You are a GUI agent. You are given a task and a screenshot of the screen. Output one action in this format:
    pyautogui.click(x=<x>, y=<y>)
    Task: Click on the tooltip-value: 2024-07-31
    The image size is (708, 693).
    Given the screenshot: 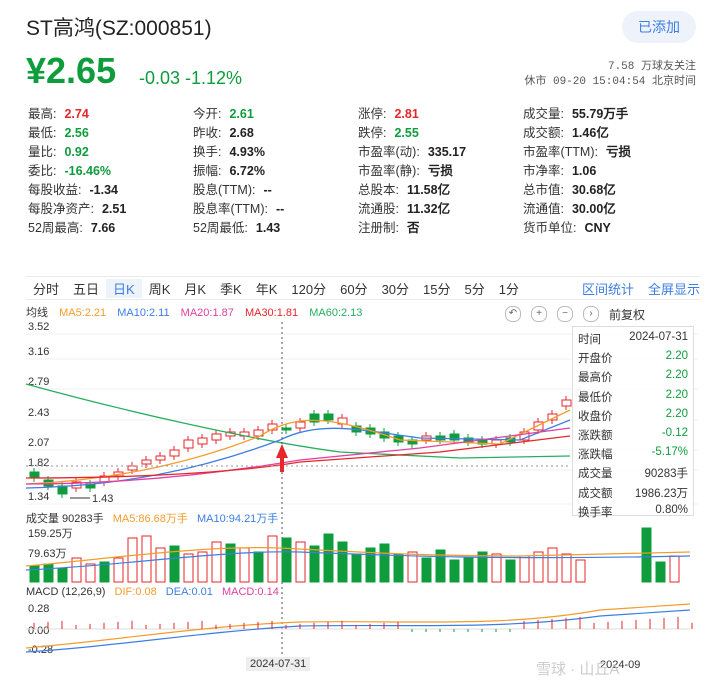 What is the action you would take?
    pyautogui.click(x=658, y=337)
    